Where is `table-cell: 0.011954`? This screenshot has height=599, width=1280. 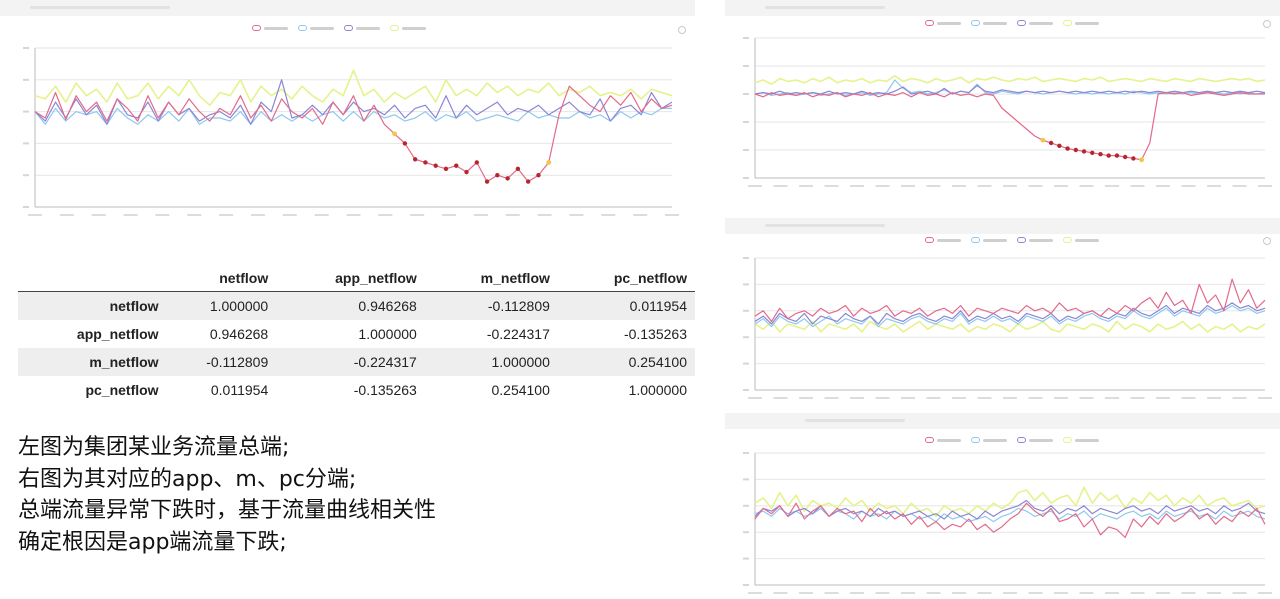 table-cell: 0.011954 is located at coordinates (239, 390).